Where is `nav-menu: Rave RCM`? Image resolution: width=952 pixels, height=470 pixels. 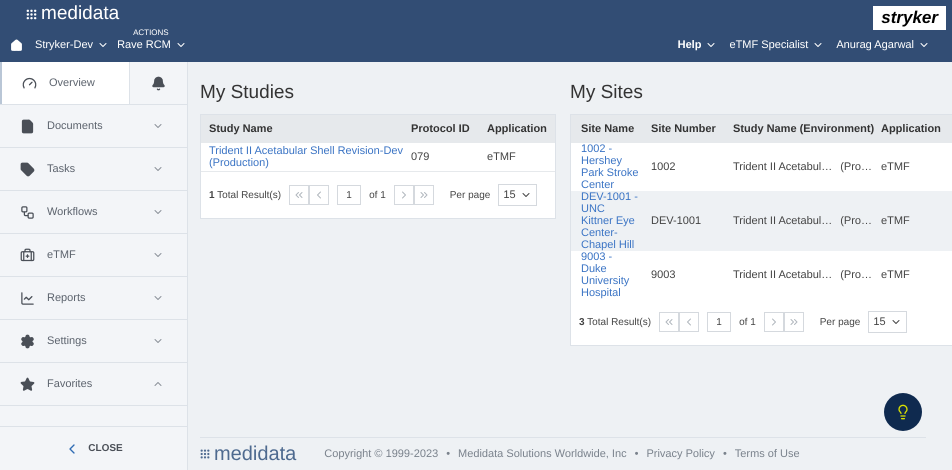 nav-menu: Rave RCM is located at coordinates (152, 45).